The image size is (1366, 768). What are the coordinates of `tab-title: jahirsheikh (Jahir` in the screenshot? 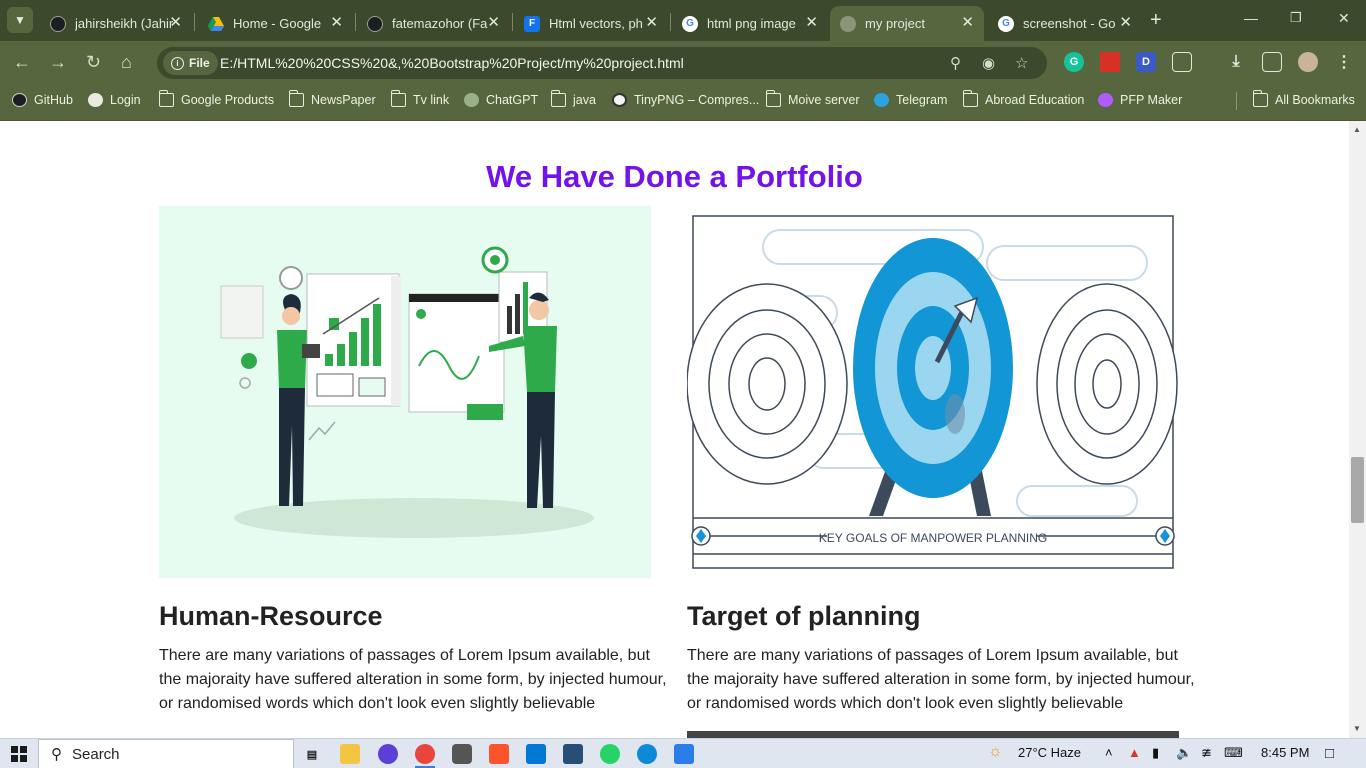 It's located at (124, 23).